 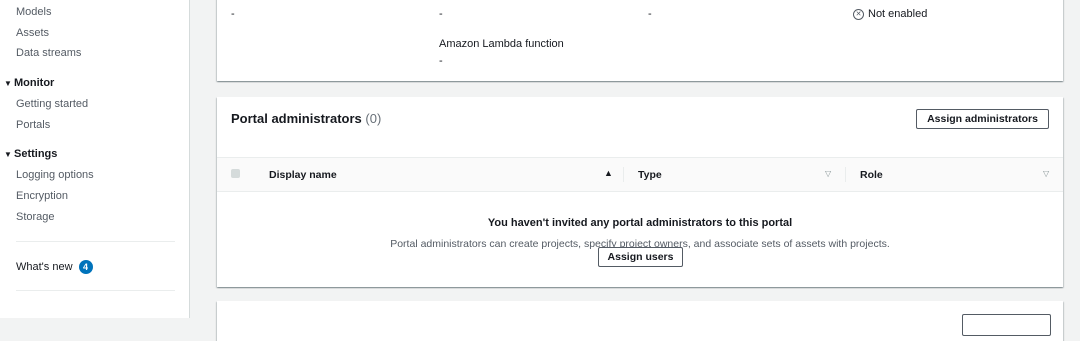 What do you see at coordinates (36, 154) in the screenshot?
I see `nav-section-label: Settings` at bounding box center [36, 154].